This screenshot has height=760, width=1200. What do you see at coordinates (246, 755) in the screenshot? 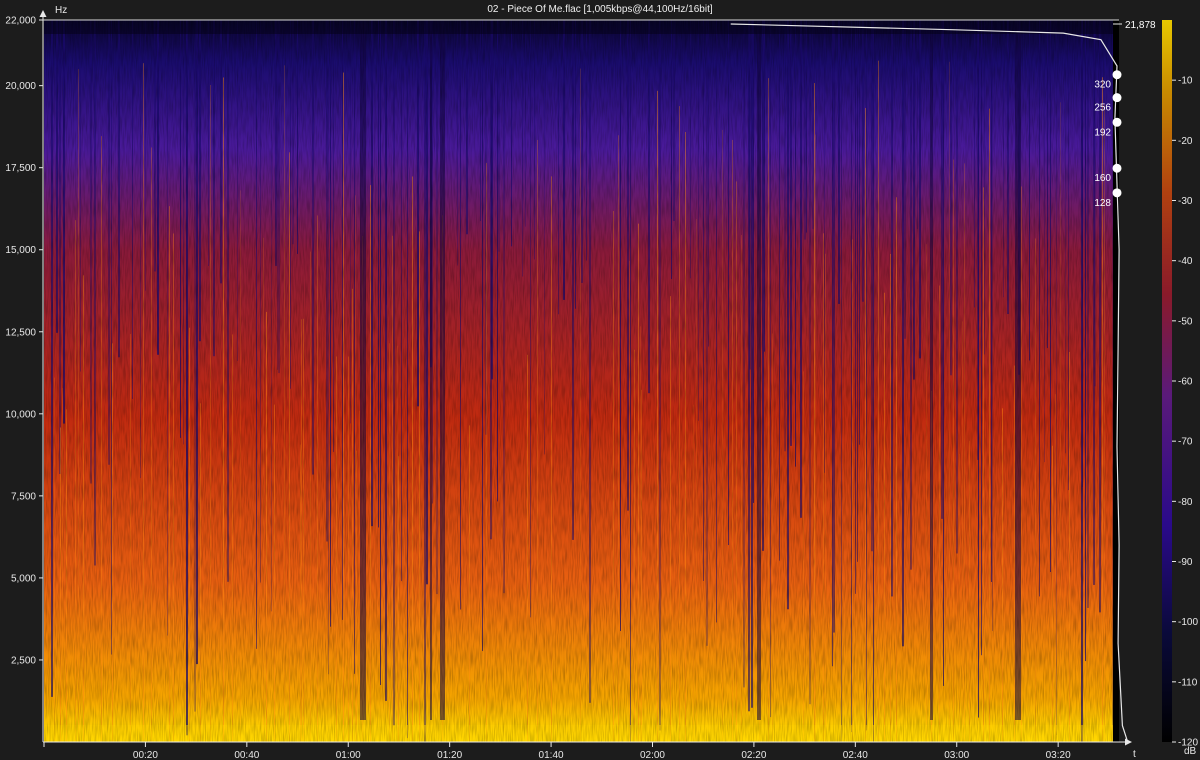
I see `x-tick-label: 00:40` at bounding box center [246, 755].